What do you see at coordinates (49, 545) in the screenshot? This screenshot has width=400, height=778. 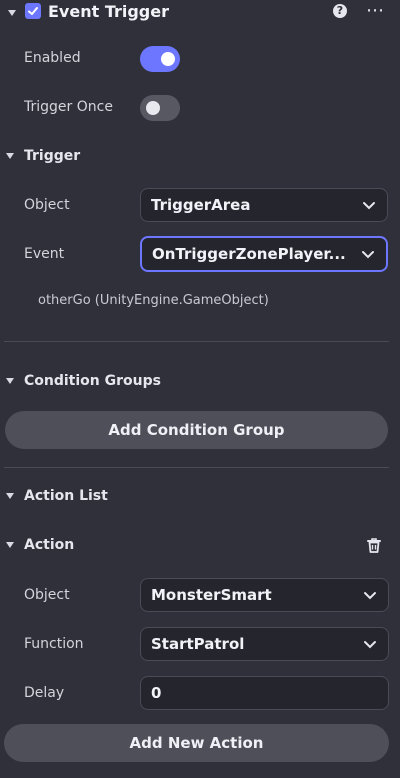 I see `action-title: Action` at bounding box center [49, 545].